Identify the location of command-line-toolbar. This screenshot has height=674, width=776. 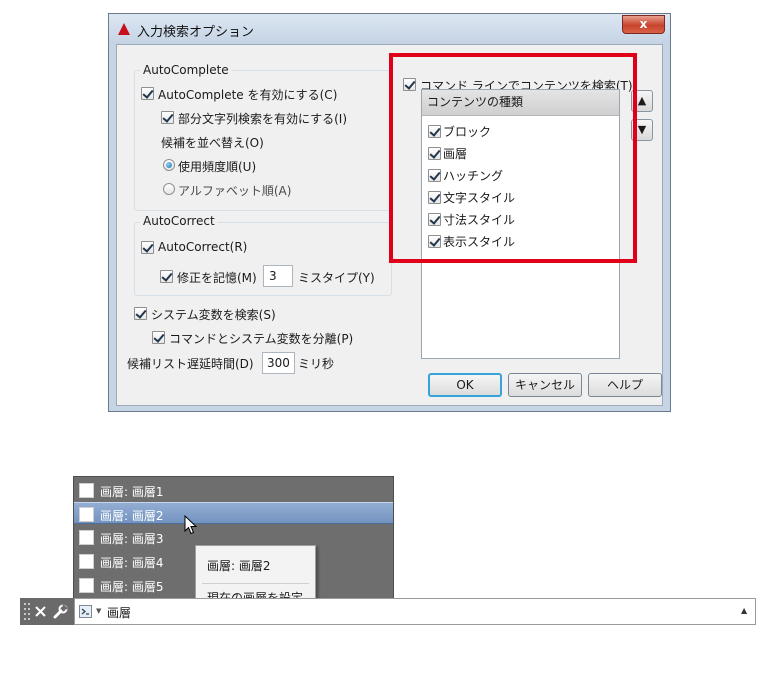
(47, 611).